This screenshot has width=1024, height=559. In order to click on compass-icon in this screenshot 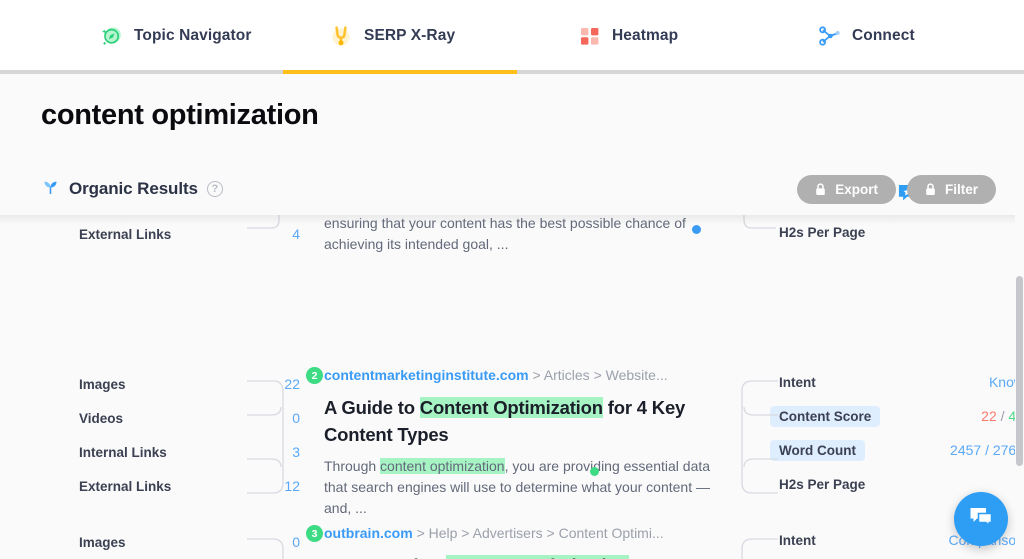, I will do `click(112, 36)`.